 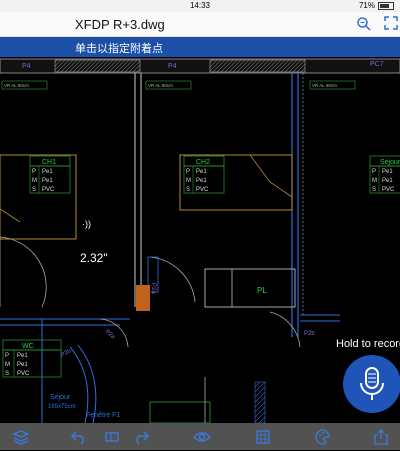 I want to click on instruction-banner: 单击以指定附着点, so click(x=200, y=47).